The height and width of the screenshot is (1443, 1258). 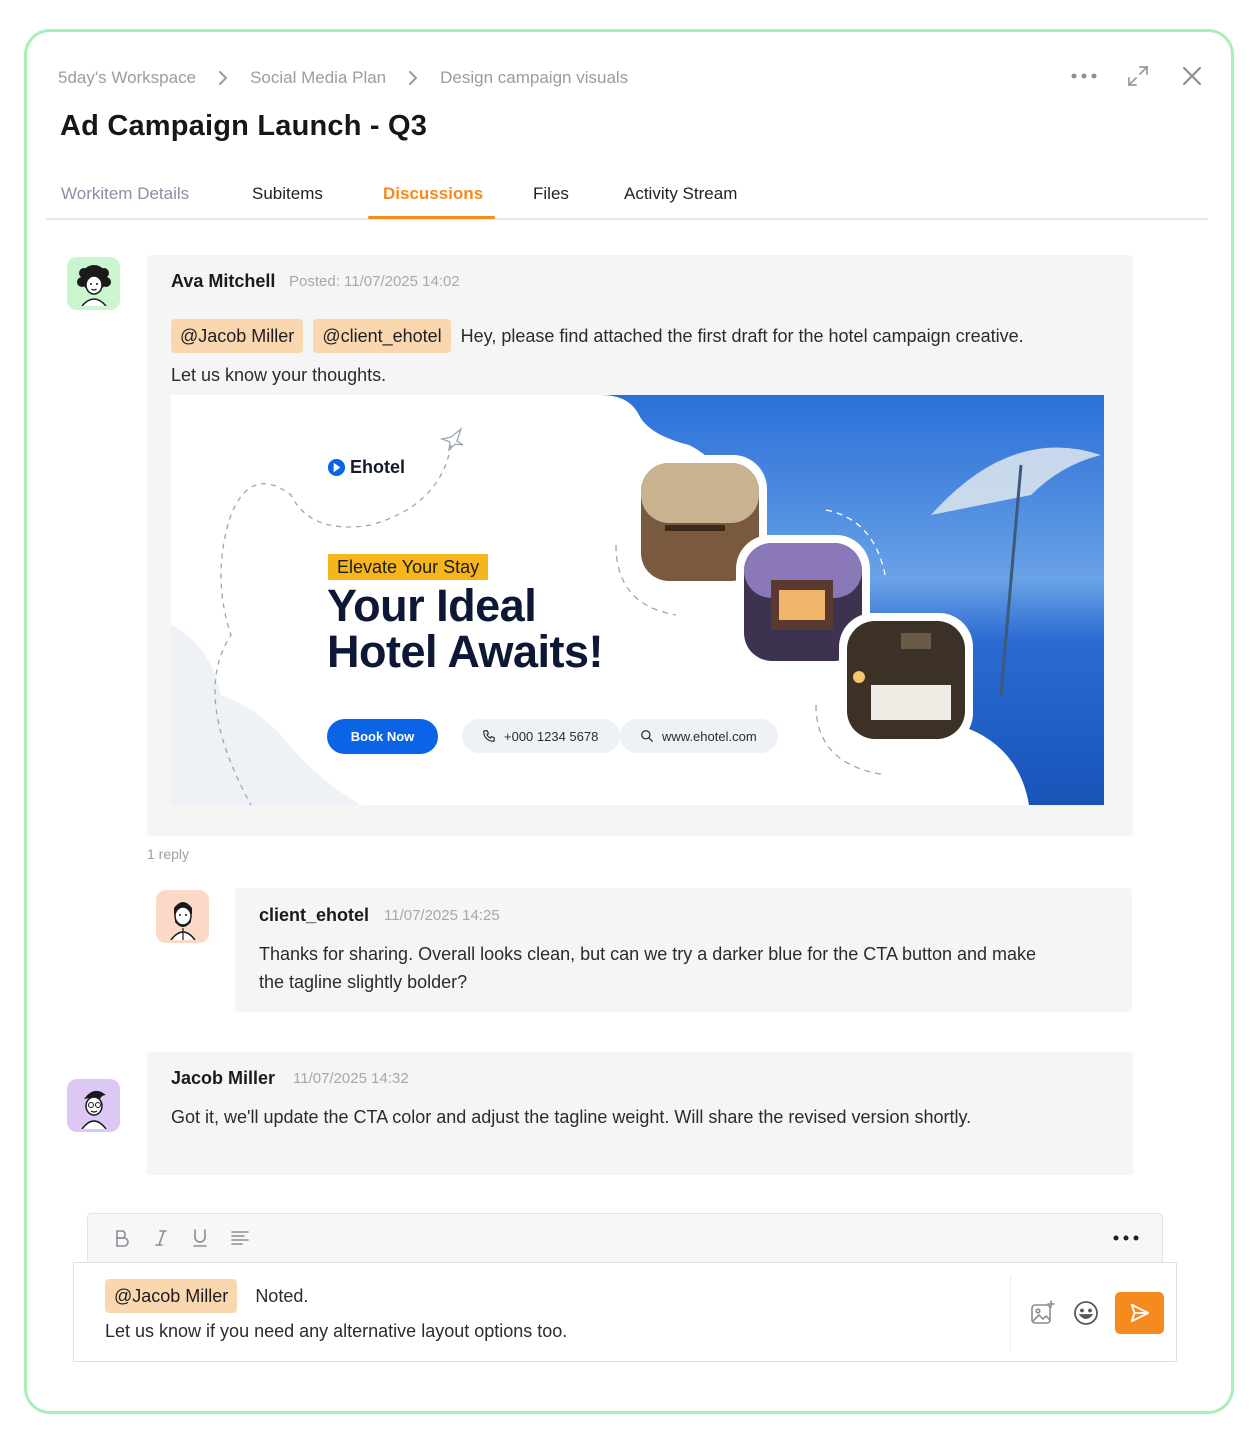 I want to click on close-icon, so click(x=1192, y=76).